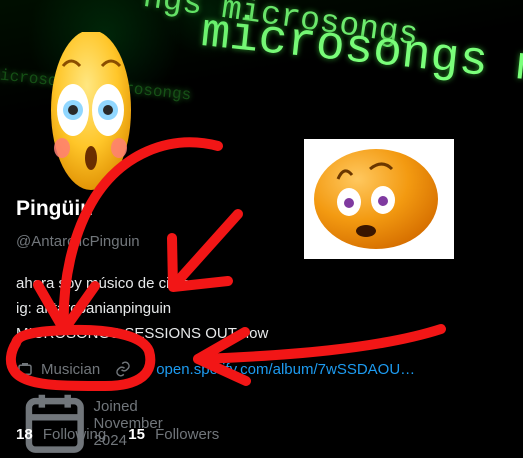 The height and width of the screenshot is (458, 523). I want to click on shocked-emoji-avatar-sticker, so click(91, 111).